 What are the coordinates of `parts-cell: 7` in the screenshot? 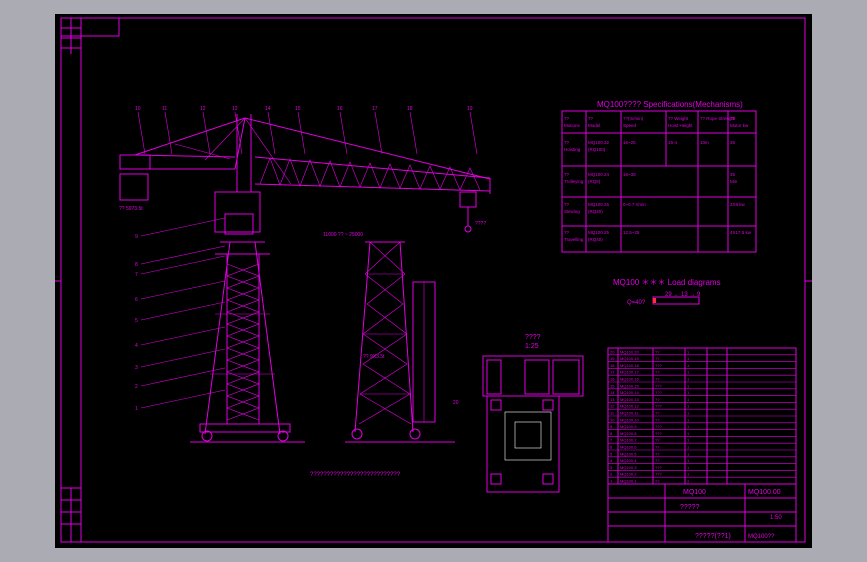 It's located at (611, 440).